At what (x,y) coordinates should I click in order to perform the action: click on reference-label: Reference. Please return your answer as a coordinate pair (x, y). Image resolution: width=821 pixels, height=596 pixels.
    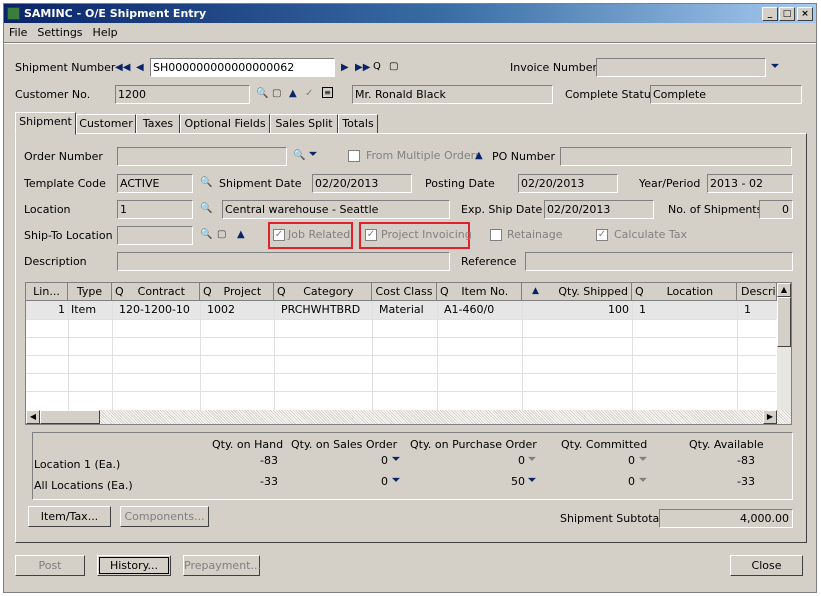
    Looking at the image, I should click on (489, 261).